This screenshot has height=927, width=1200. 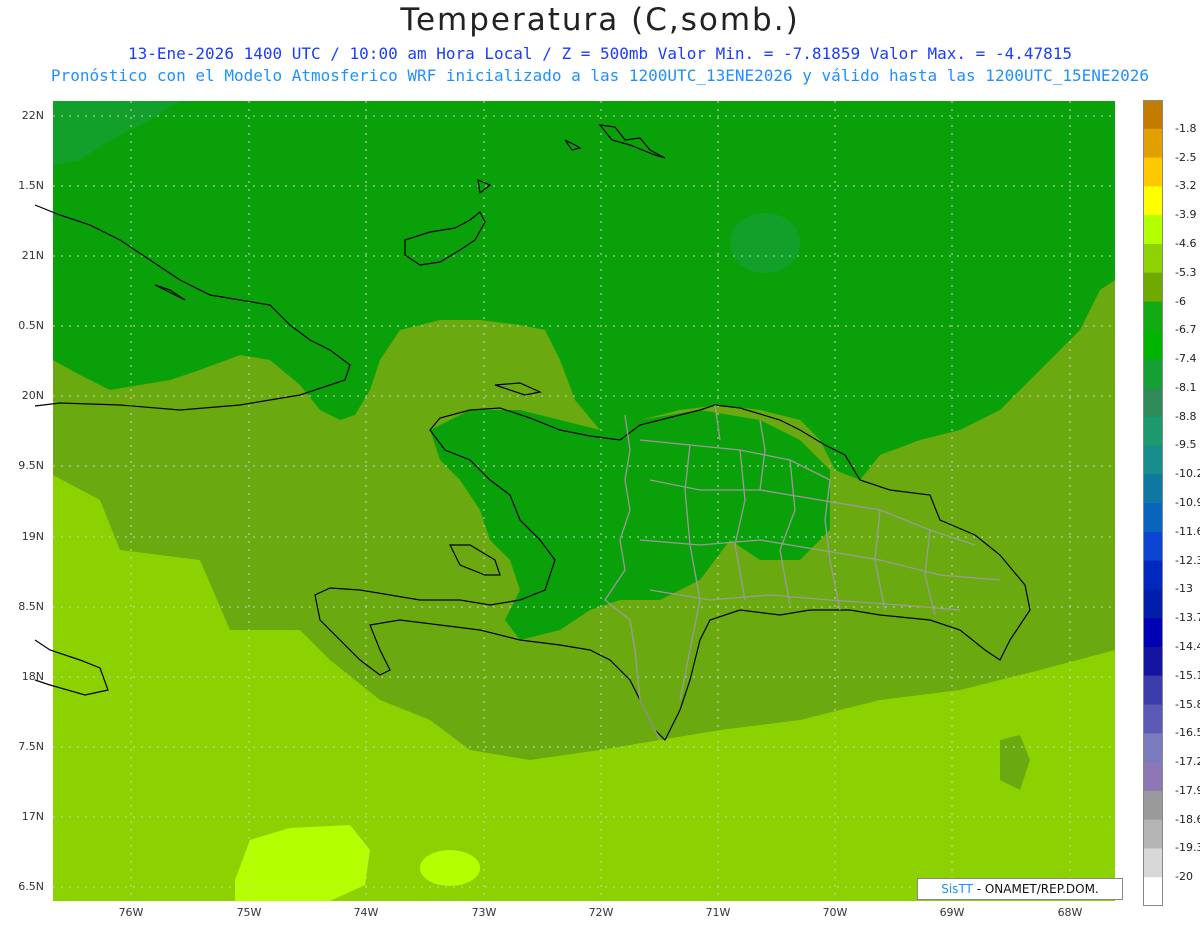 What do you see at coordinates (31, 465) in the screenshot?
I see `lat-label: 9.5N` at bounding box center [31, 465].